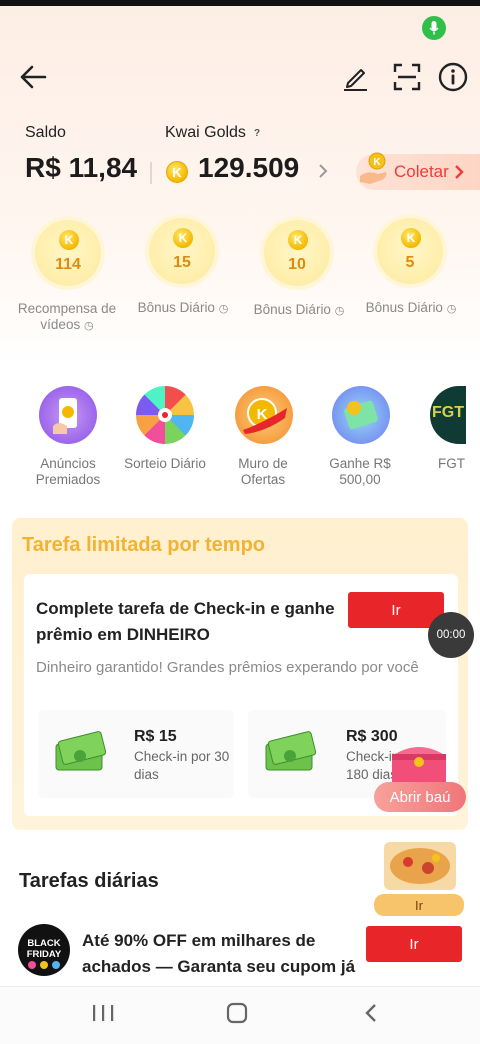 The image size is (480, 1044). Describe the element at coordinates (182, 251) in the screenshot. I see `bonus-coin-2: K 15` at that location.